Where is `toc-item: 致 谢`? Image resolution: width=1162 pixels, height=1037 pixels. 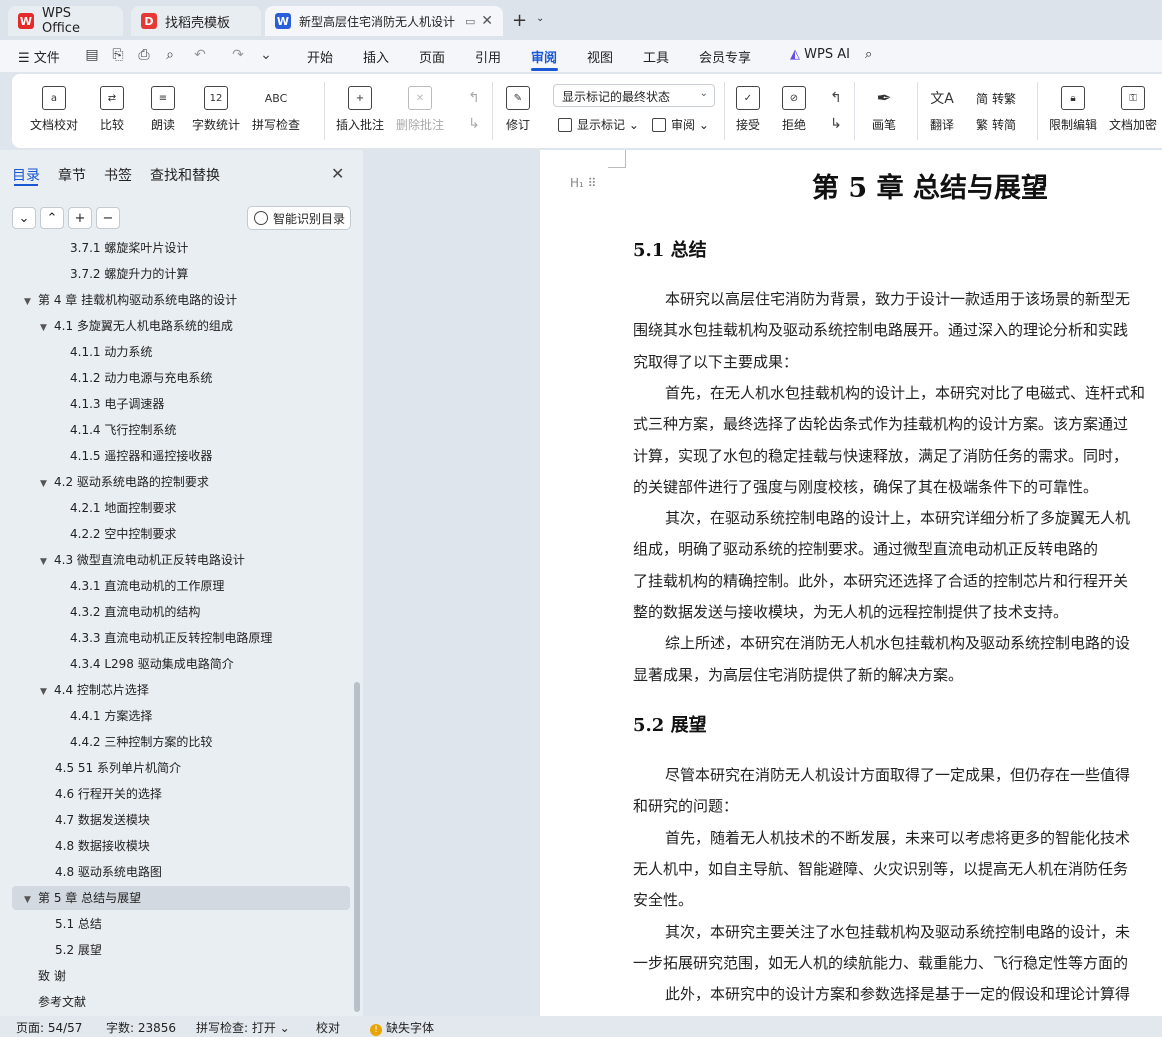
toc-item: 致 谢 is located at coordinates (52, 976).